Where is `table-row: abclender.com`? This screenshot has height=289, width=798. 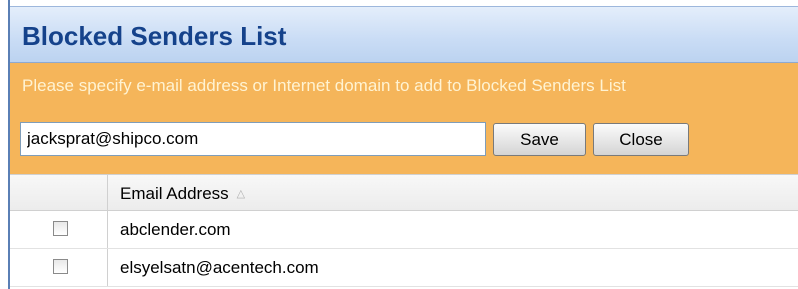 table-row: abclender.com is located at coordinates (404, 230).